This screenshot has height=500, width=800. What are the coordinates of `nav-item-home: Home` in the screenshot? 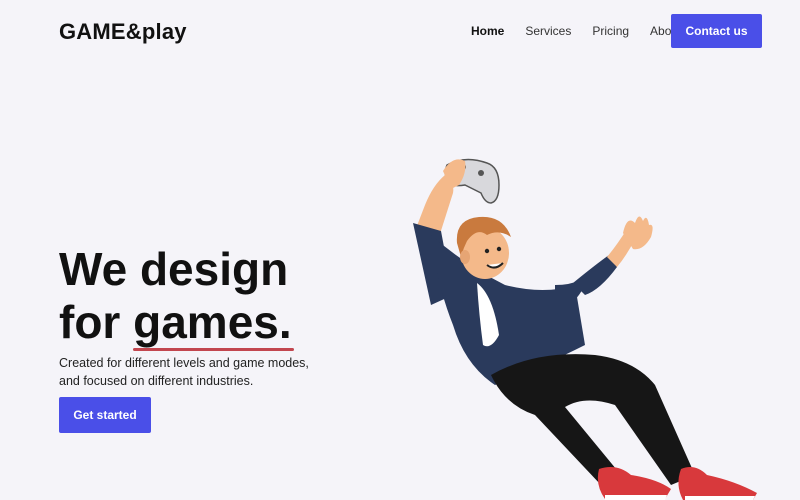 It's located at (487, 31).